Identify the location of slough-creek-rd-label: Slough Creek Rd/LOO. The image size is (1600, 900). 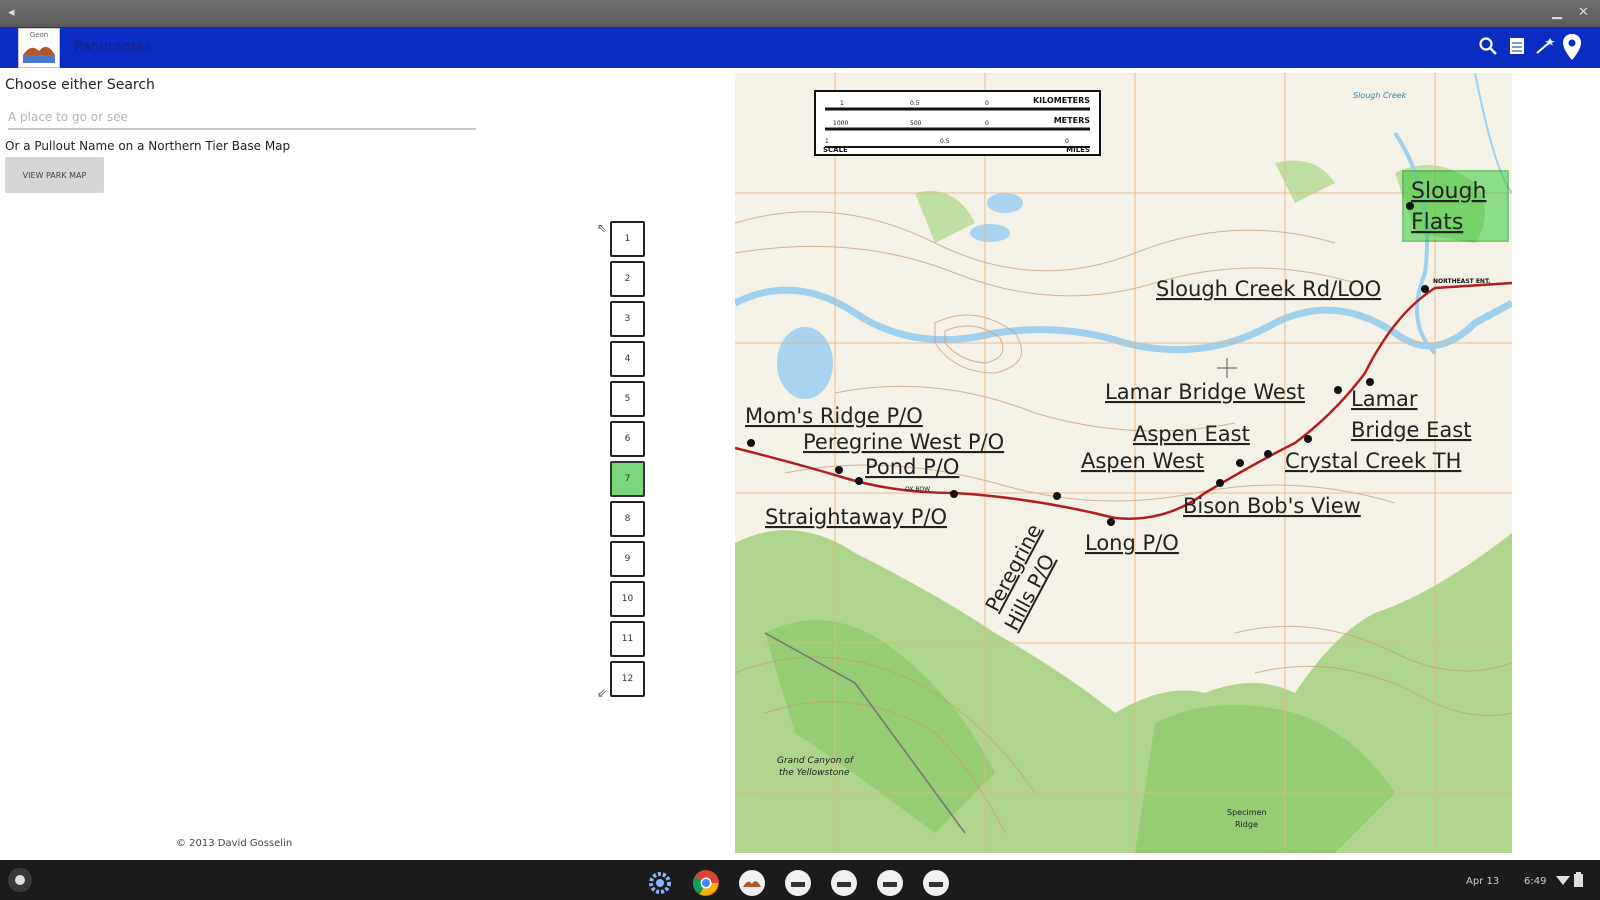
(1268, 289).